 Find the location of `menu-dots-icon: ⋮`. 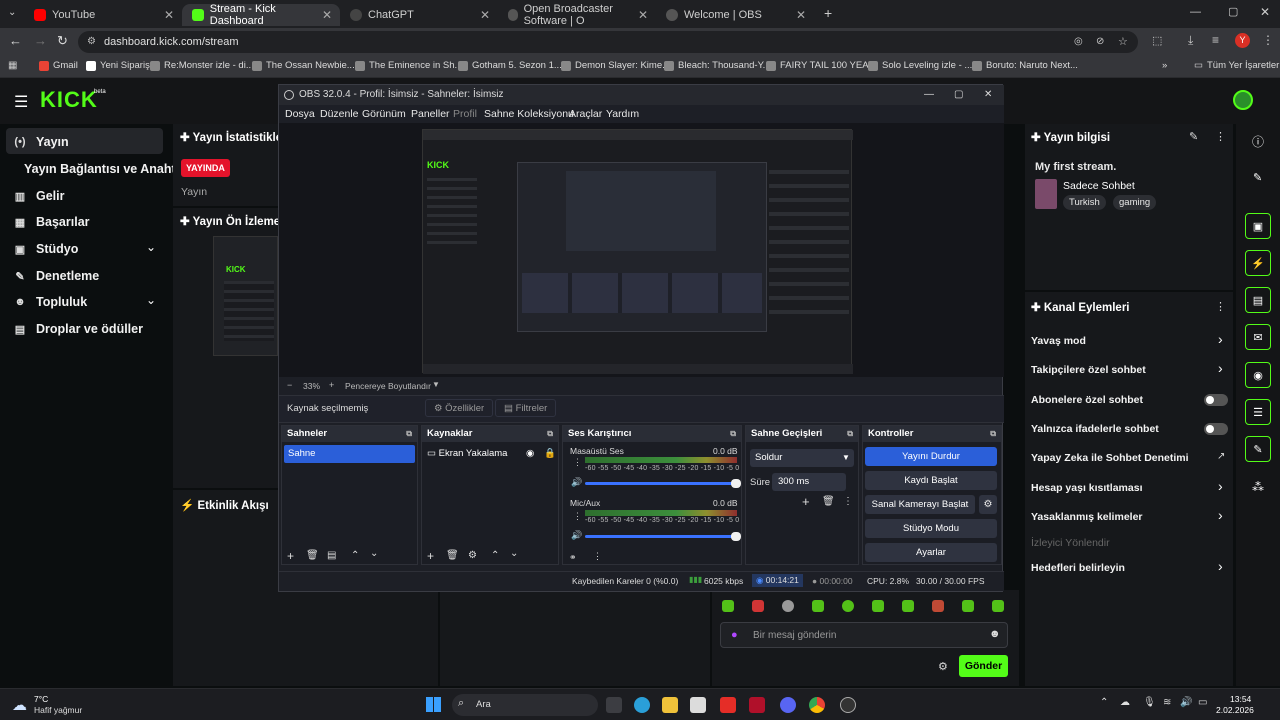

menu-dots-icon: ⋮ is located at coordinates (1268, 40).